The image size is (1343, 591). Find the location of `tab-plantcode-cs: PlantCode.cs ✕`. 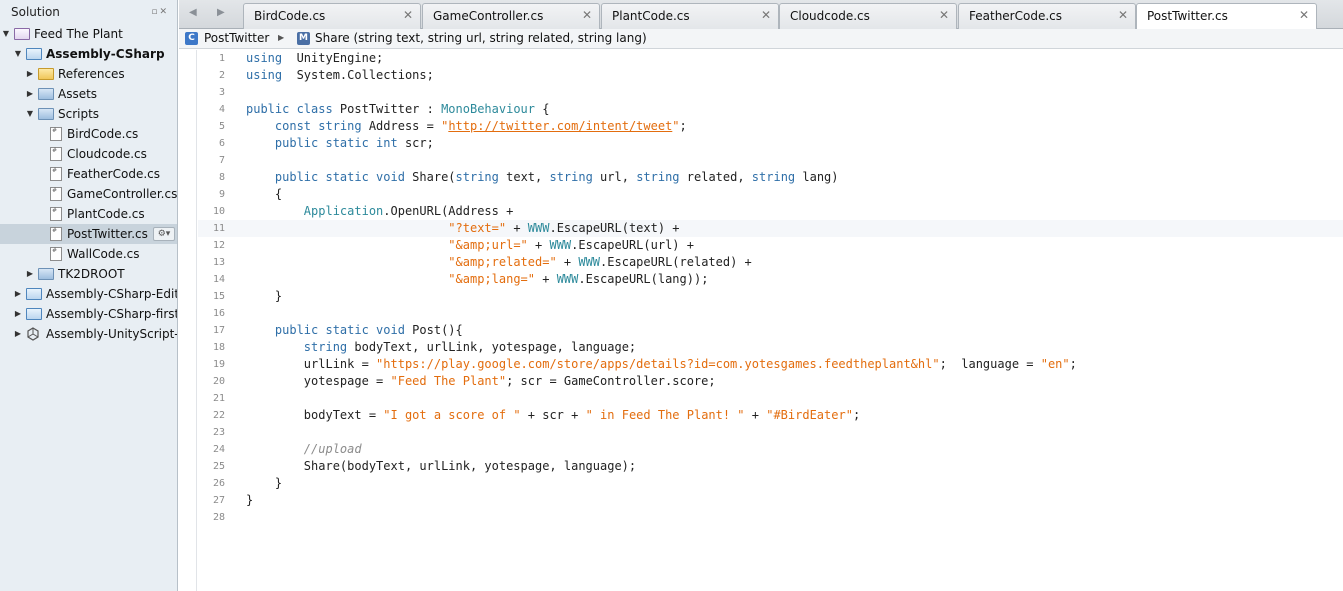

tab-plantcode-cs: PlantCode.cs ✕ is located at coordinates (690, 16).